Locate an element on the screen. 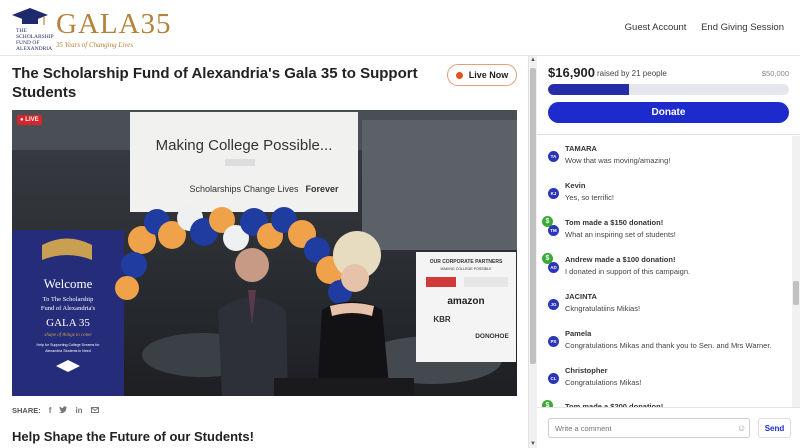  chat-scrollbar-thumb is located at coordinates (796, 293).